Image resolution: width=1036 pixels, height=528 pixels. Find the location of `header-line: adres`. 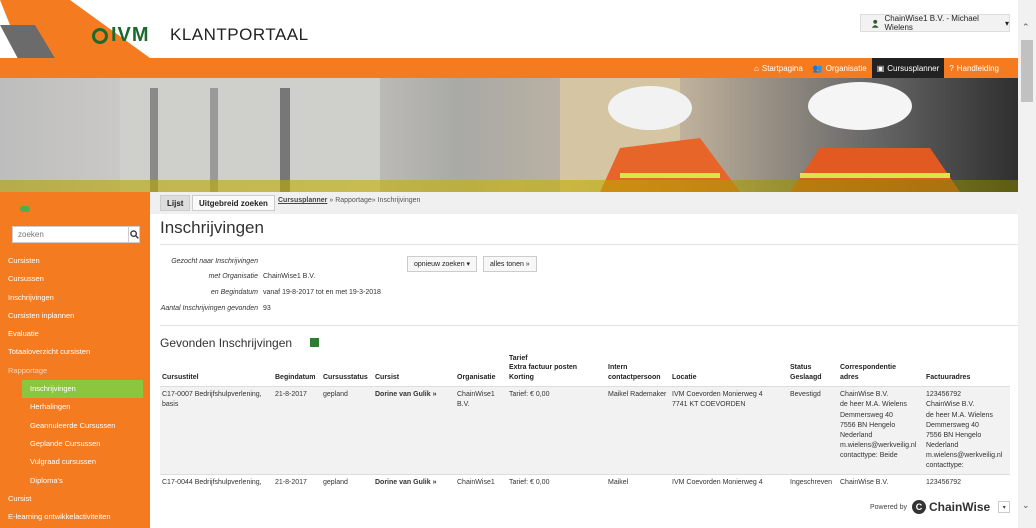

header-line: adres is located at coordinates (849, 377).